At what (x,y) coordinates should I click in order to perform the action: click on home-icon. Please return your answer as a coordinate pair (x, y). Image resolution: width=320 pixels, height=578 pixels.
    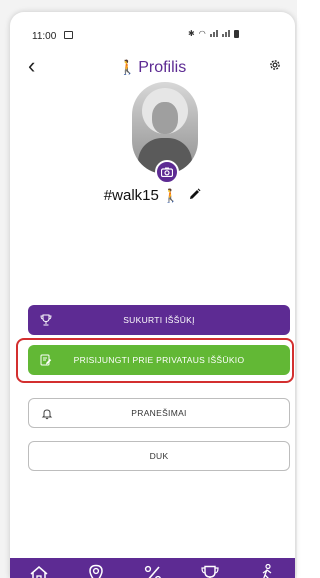
    Looking at the image, I should click on (38, 572).